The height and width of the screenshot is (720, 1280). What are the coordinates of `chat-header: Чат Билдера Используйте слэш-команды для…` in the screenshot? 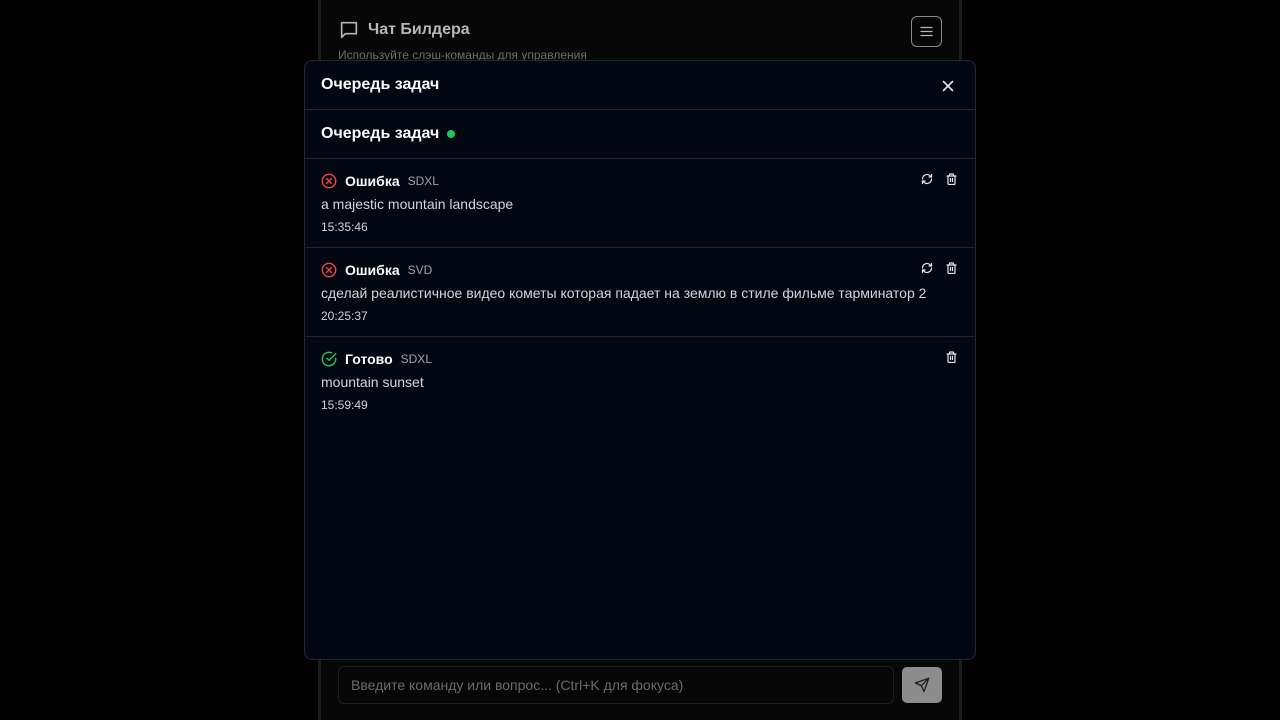 It's located at (640, 41).